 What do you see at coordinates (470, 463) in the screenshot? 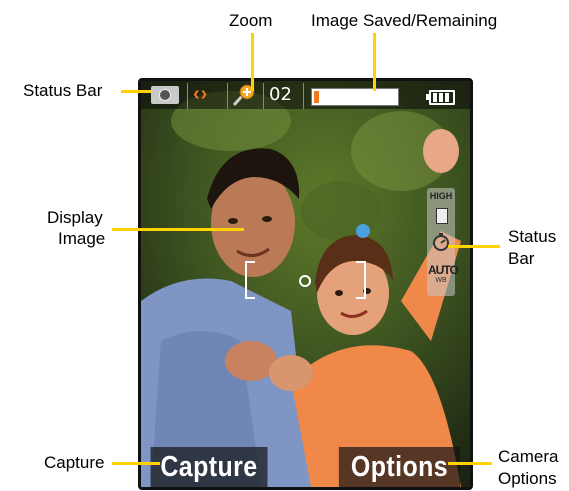
I see `camera-options-callout-line` at bounding box center [470, 463].